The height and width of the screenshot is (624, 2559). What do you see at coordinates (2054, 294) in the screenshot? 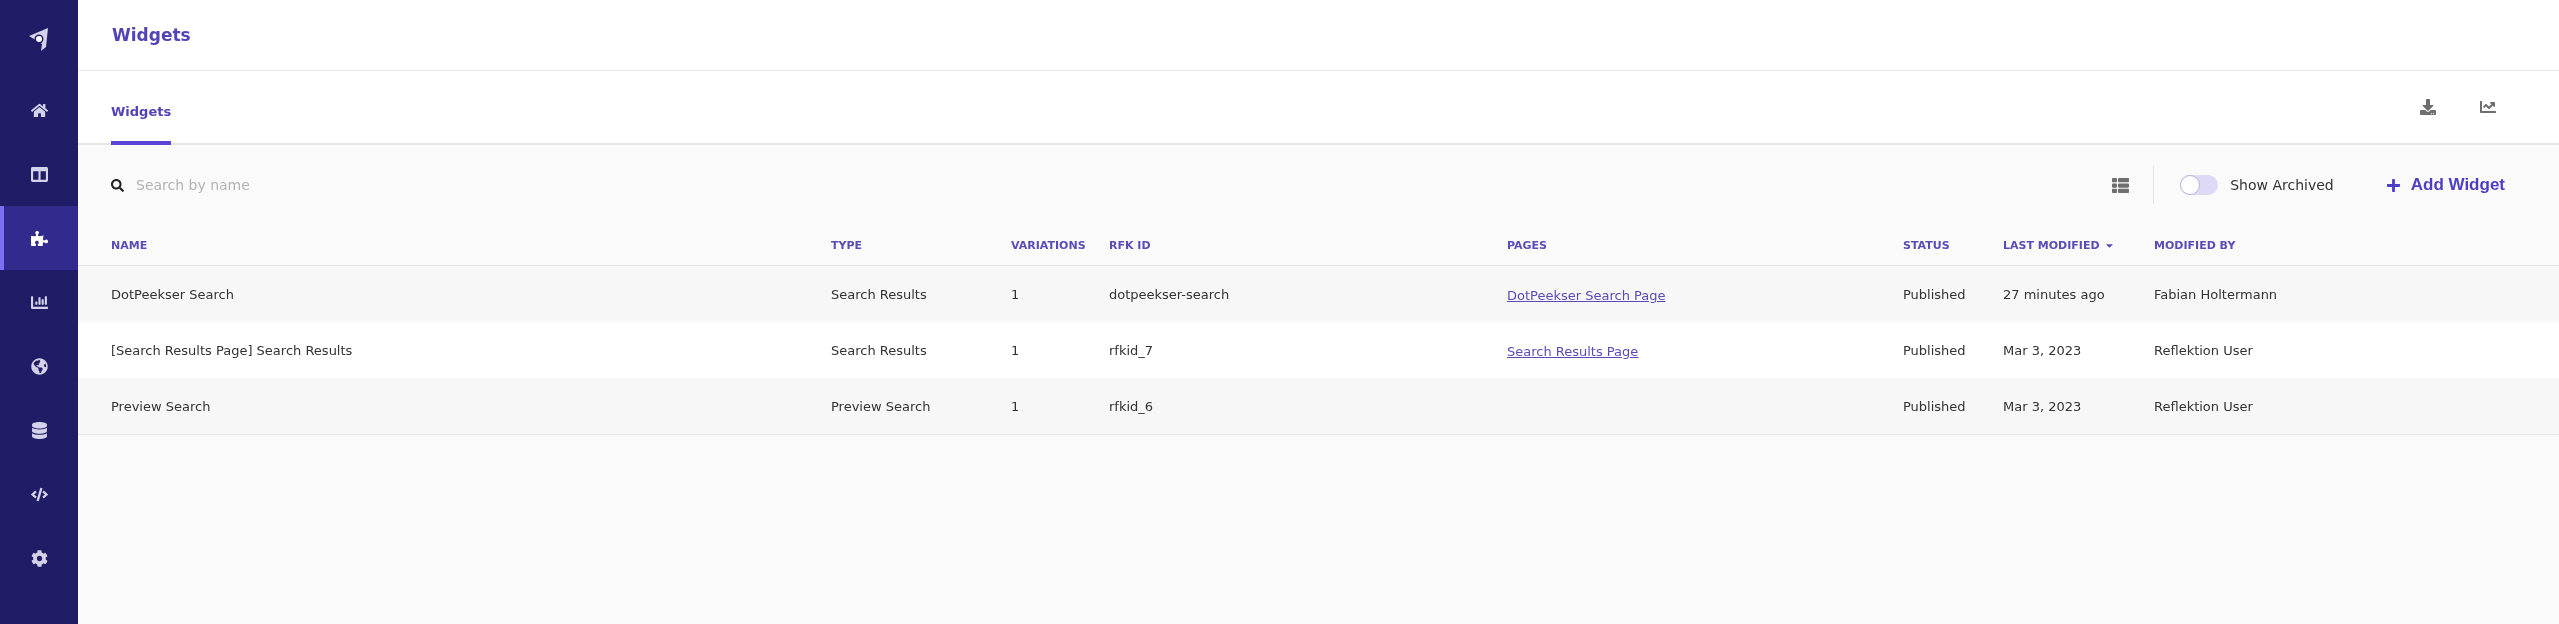
I see `table-cell-text: 27 minutes ago` at bounding box center [2054, 294].